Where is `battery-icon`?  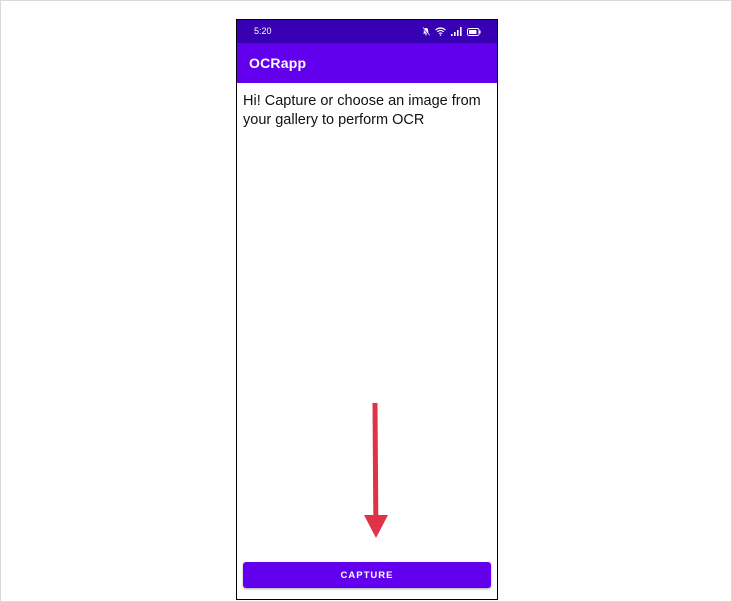 battery-icon is located at coordinates (474, 31).